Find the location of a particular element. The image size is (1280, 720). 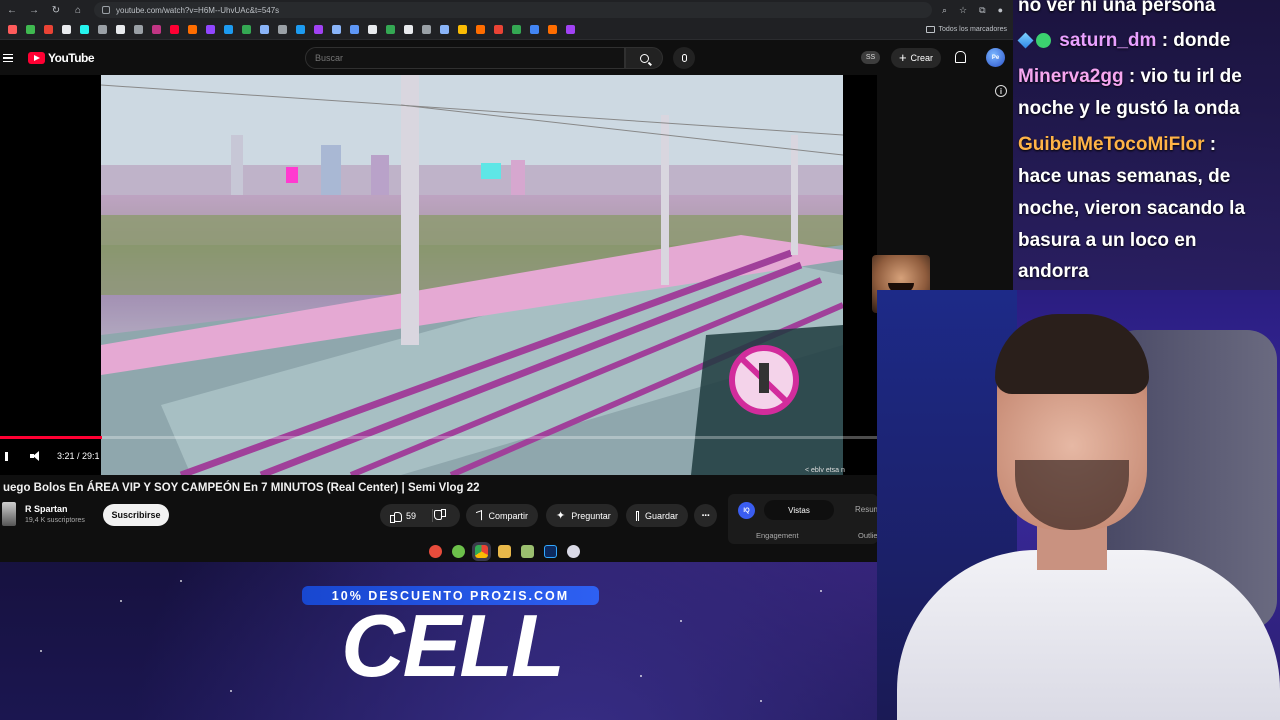

bookmark-star-icon: ☆ is located at coordinates (963, 10).